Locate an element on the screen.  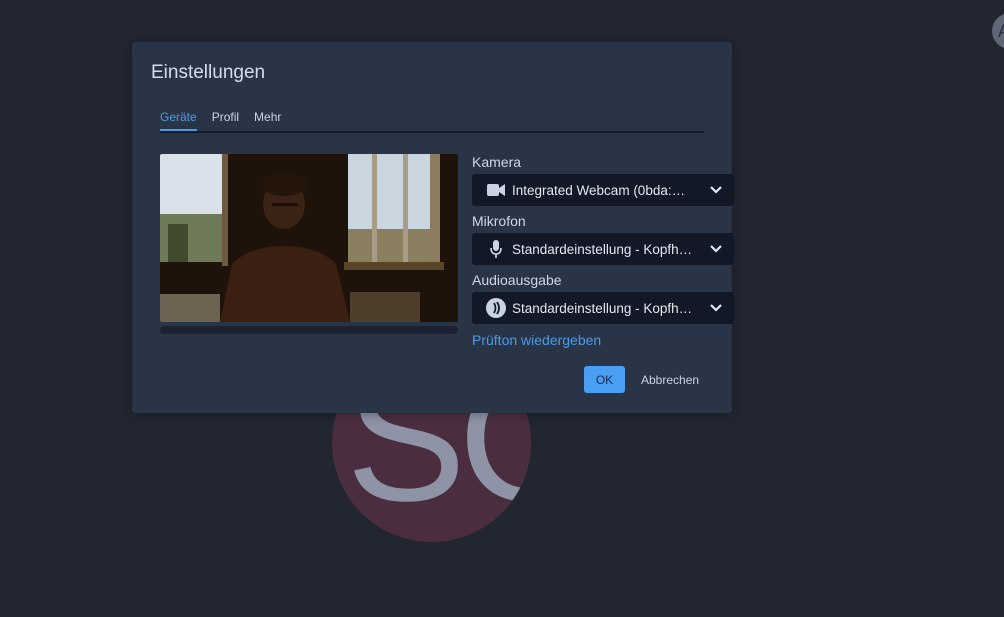
camera-preview is located at coordinates (309, 238).